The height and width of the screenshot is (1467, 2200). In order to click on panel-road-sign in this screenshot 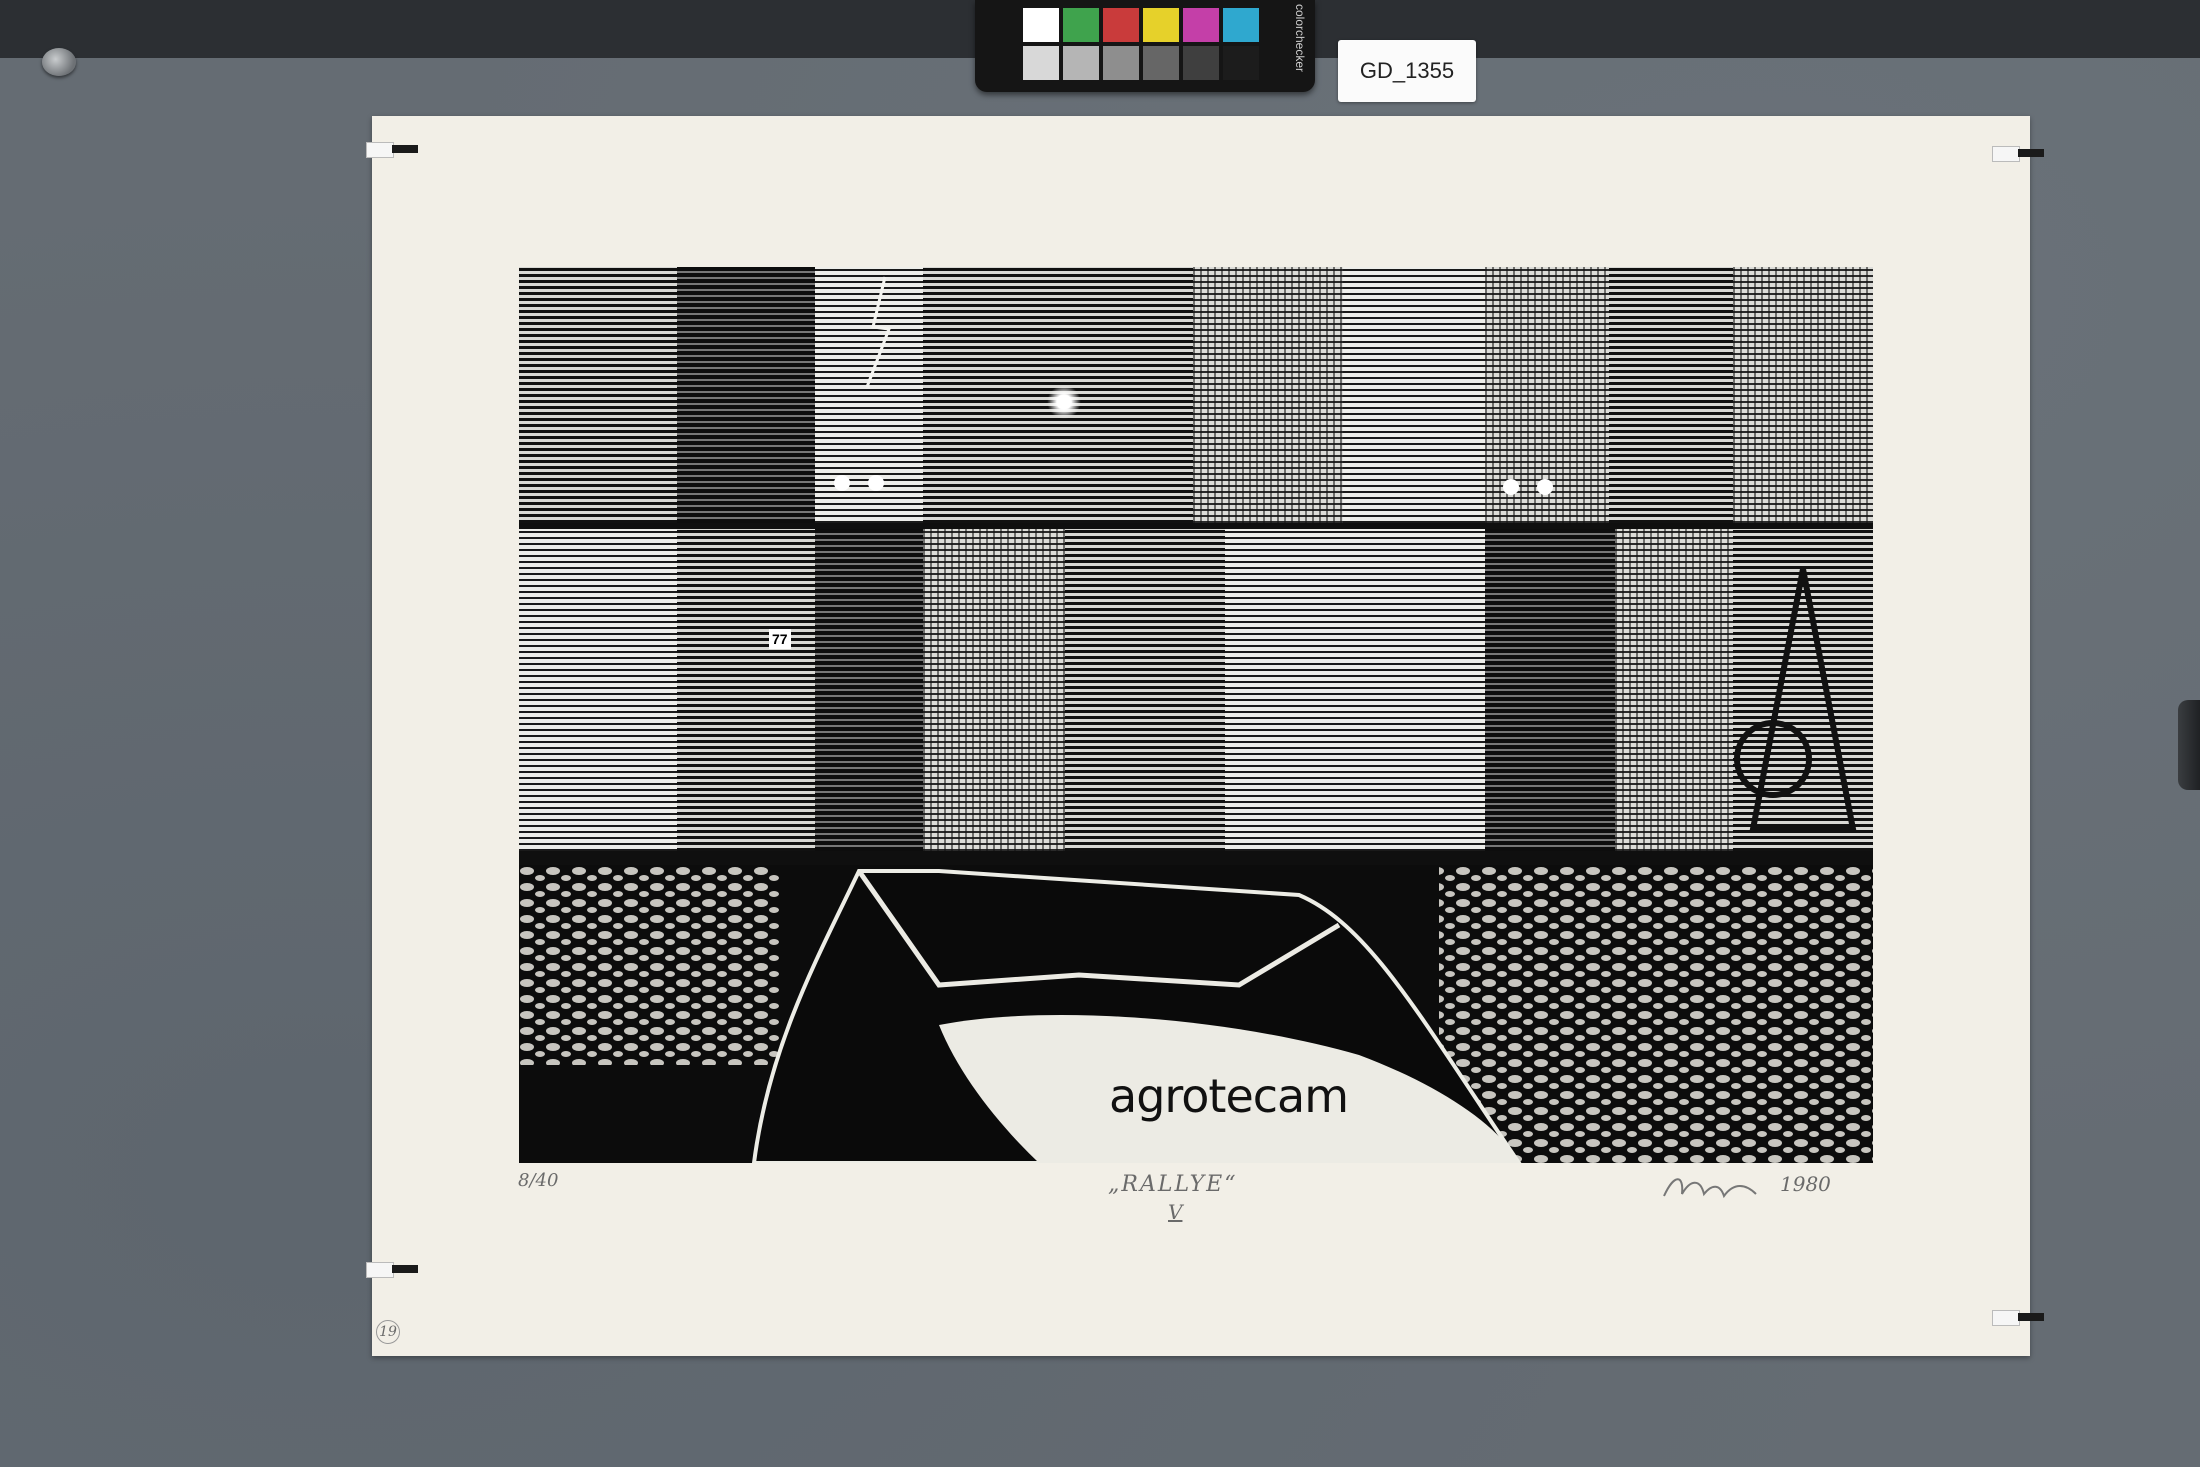, I will do `click(1803, 690)`.